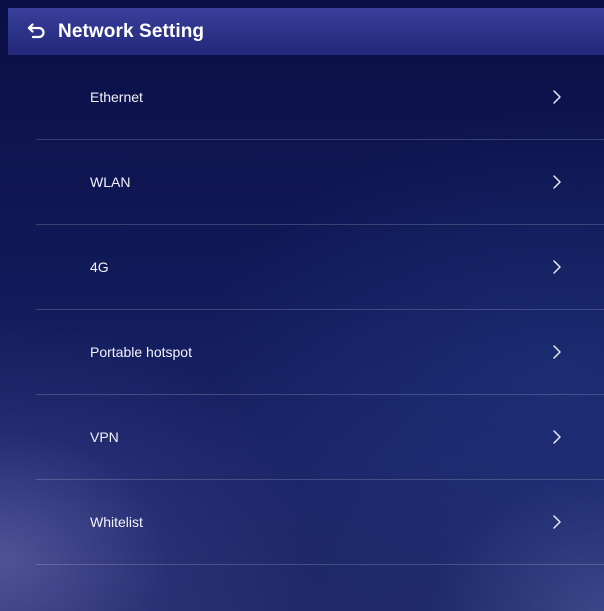 Image resolution: width=604 pixels, height=611 pixels. Describe the element at coordinates (110, 182) in the screenshot. I see `menu-item-label: WLAN` at that location.